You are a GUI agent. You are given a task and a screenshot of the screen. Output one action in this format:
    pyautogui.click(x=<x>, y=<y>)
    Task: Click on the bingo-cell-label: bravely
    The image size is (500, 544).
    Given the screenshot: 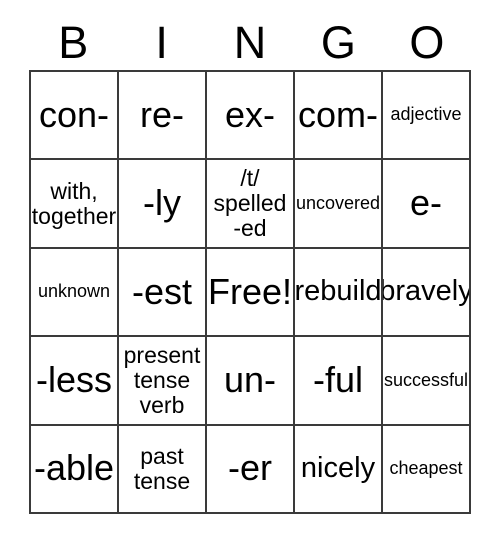 What is the action you would take?
    pyautogui.click(x=427, y=291)
    